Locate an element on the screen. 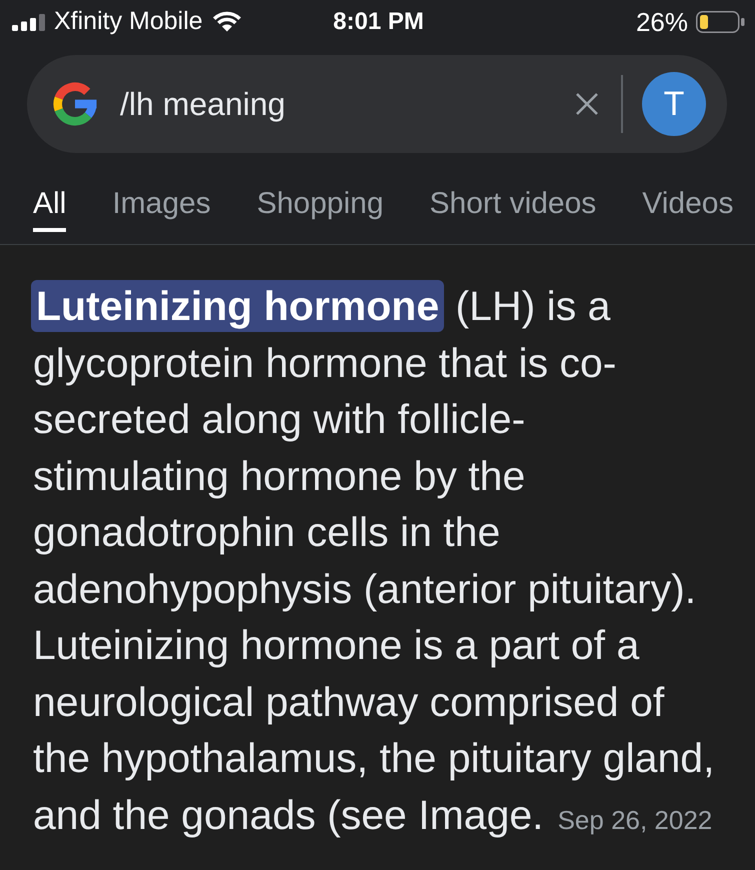  search-tab: Shopping is located at coordinates (320, 209).